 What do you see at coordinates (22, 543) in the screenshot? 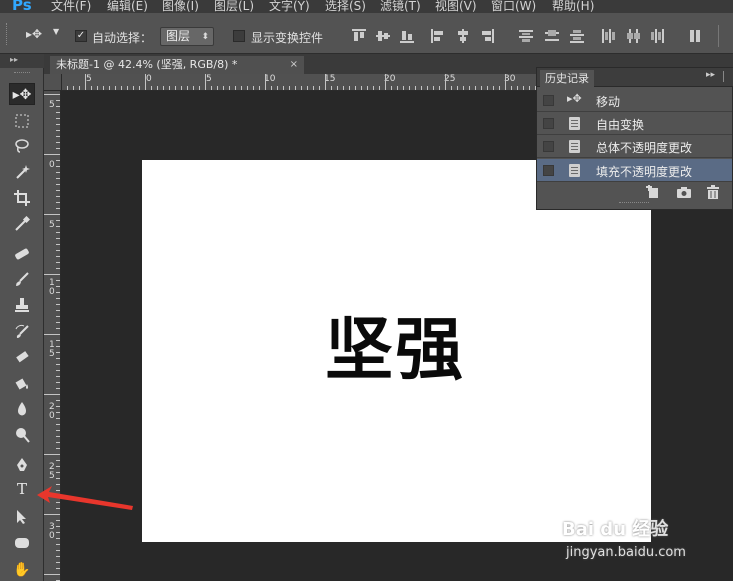
I see `rectangle-tool` at bounding box center [22, 543].